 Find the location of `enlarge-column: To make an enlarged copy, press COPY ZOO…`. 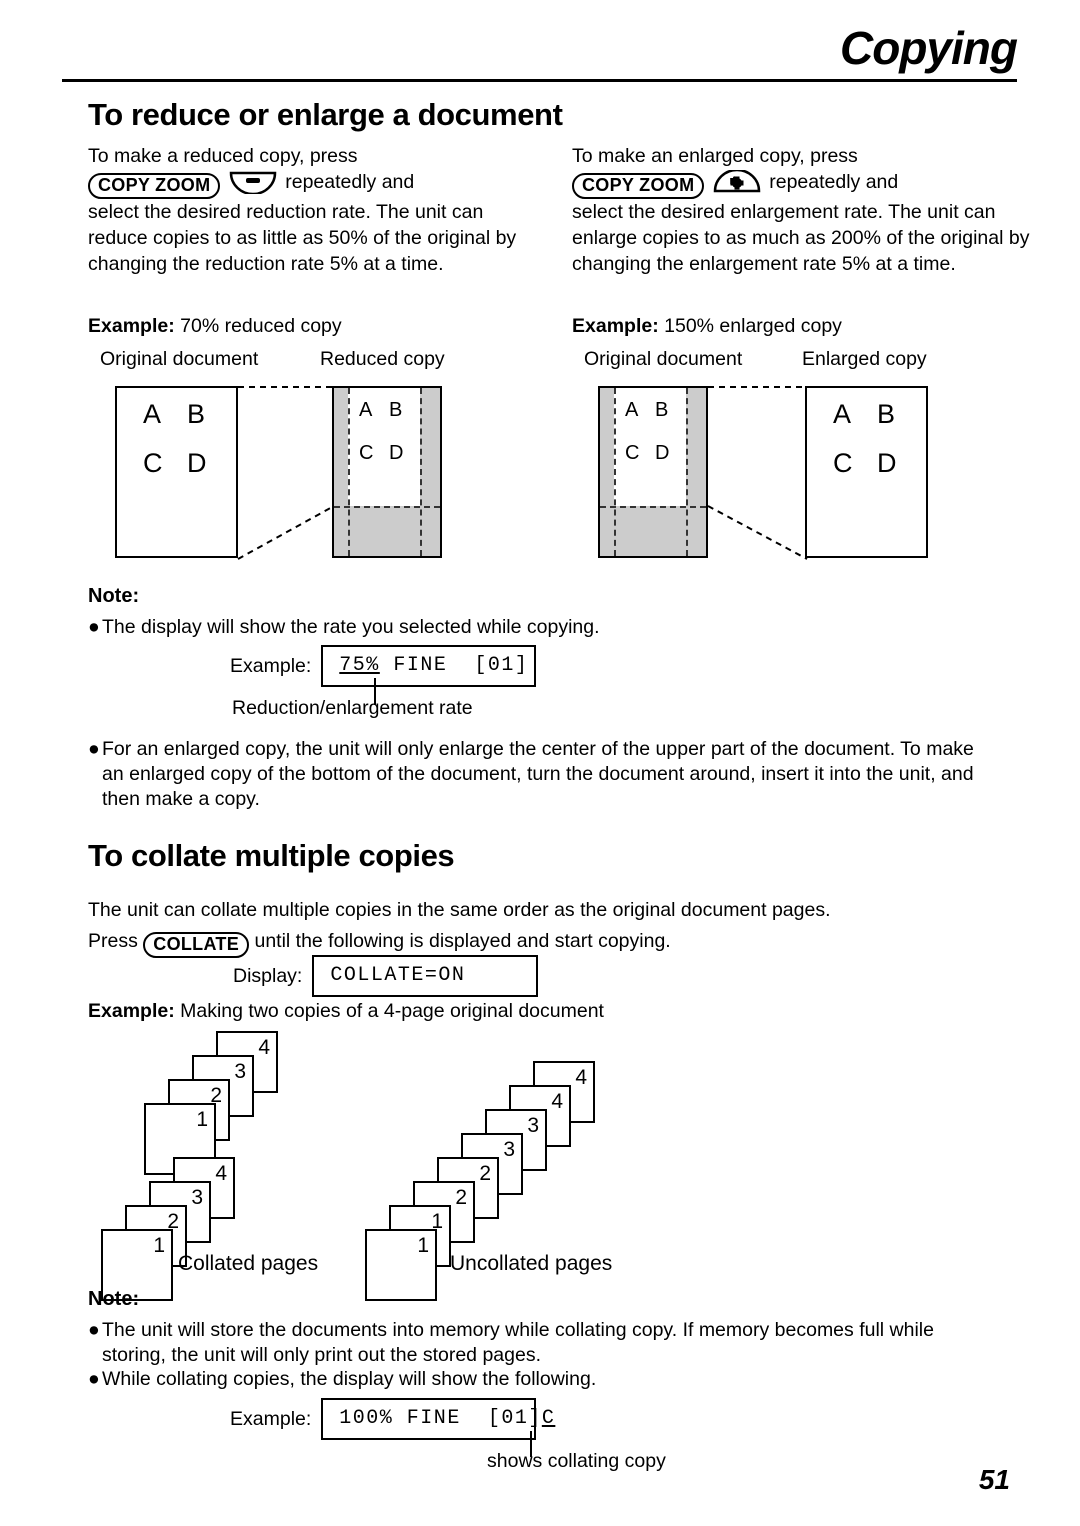

enlarge-column: To make an enlarged copy, press COPY ZOO… is located at coordinates (804, 210).